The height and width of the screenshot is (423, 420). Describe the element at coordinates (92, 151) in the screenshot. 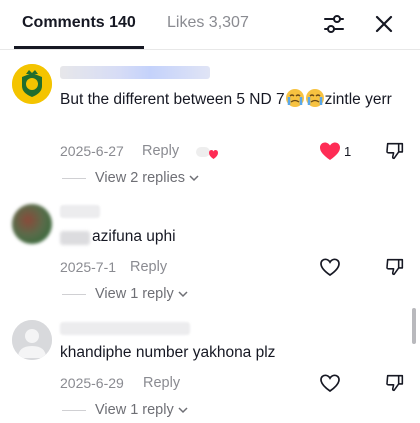

I see `comment-date: 2025-6-27` at that location.